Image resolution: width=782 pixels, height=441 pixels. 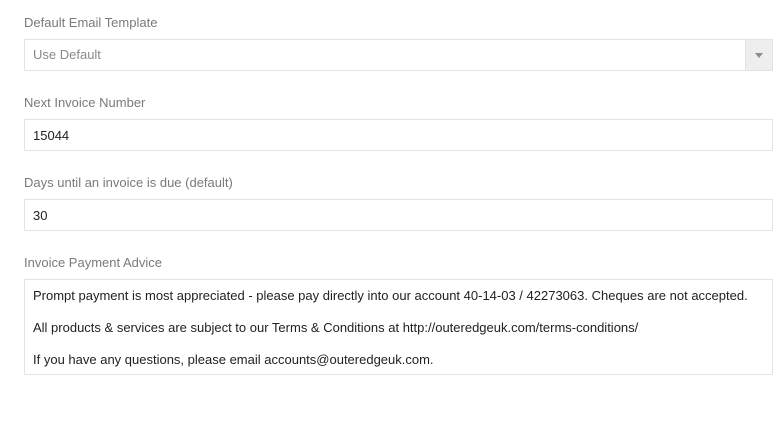 I want to click on due-days-value: 30, so click(x=40, y=215).